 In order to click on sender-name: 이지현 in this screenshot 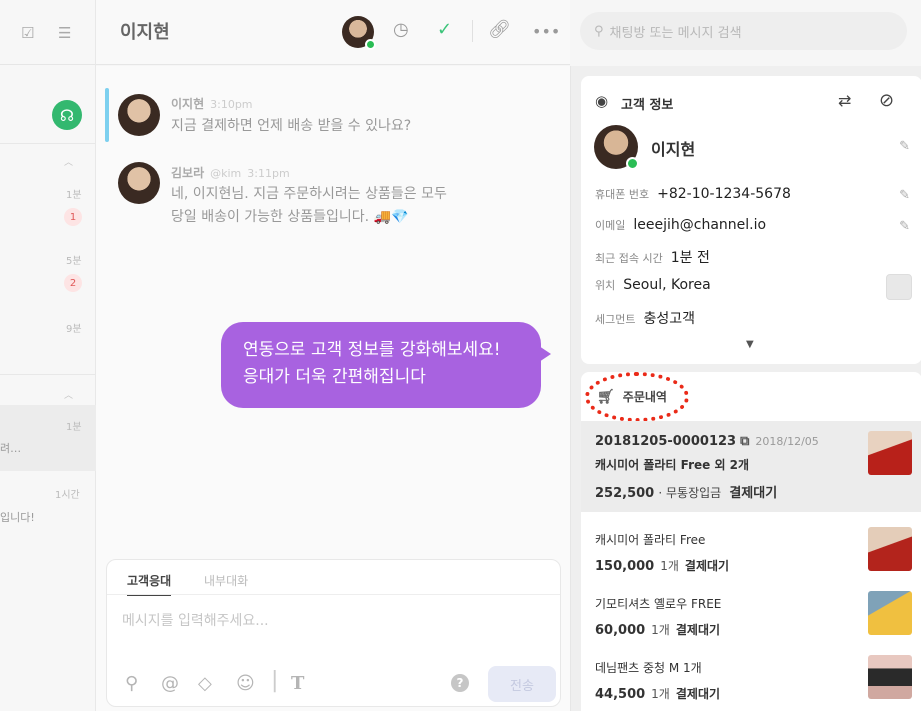, I will do `click(188, 104)`.